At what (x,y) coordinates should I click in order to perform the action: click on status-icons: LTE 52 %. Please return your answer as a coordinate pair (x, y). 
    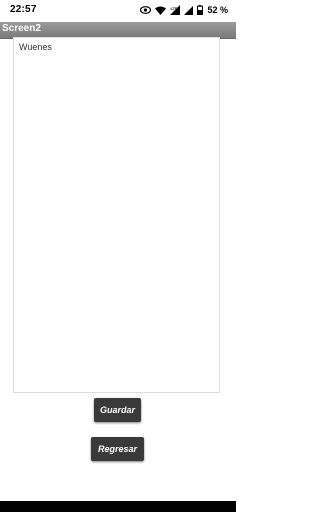
    Looking at the image, I should click on (184, 10).